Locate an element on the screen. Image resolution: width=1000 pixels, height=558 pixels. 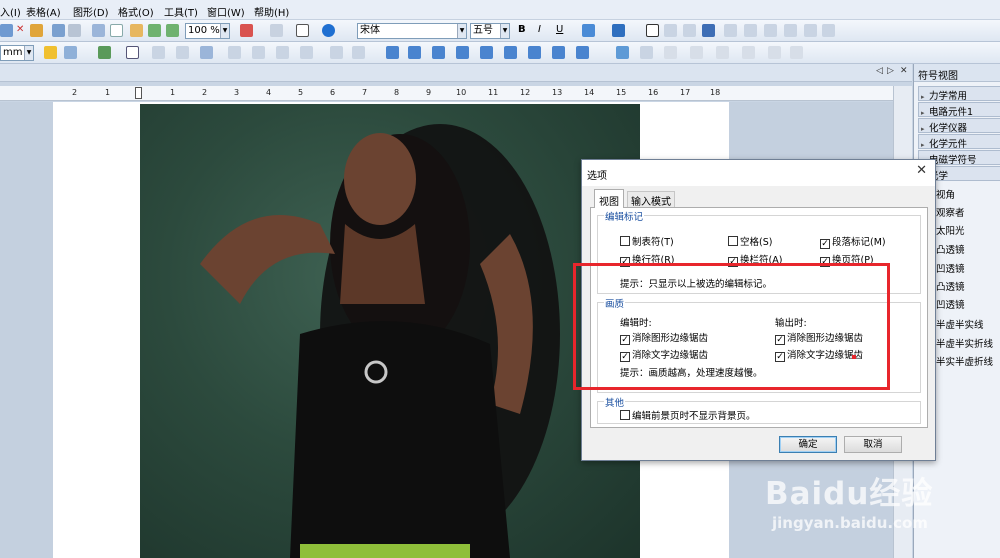
font-name-select: 宋体 ▼ is located at coordinates (412, 31).